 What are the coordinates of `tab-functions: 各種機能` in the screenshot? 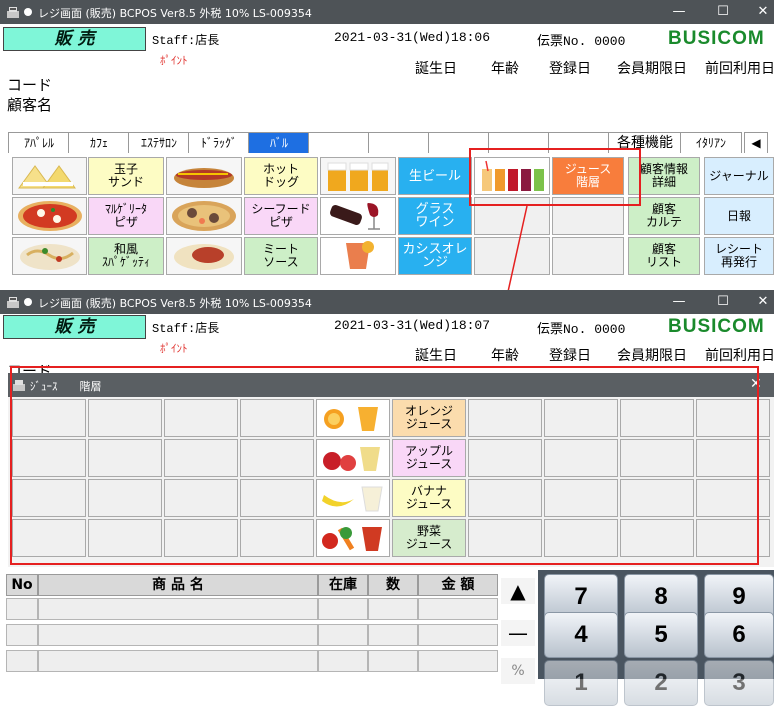 It's located at (645, 142).